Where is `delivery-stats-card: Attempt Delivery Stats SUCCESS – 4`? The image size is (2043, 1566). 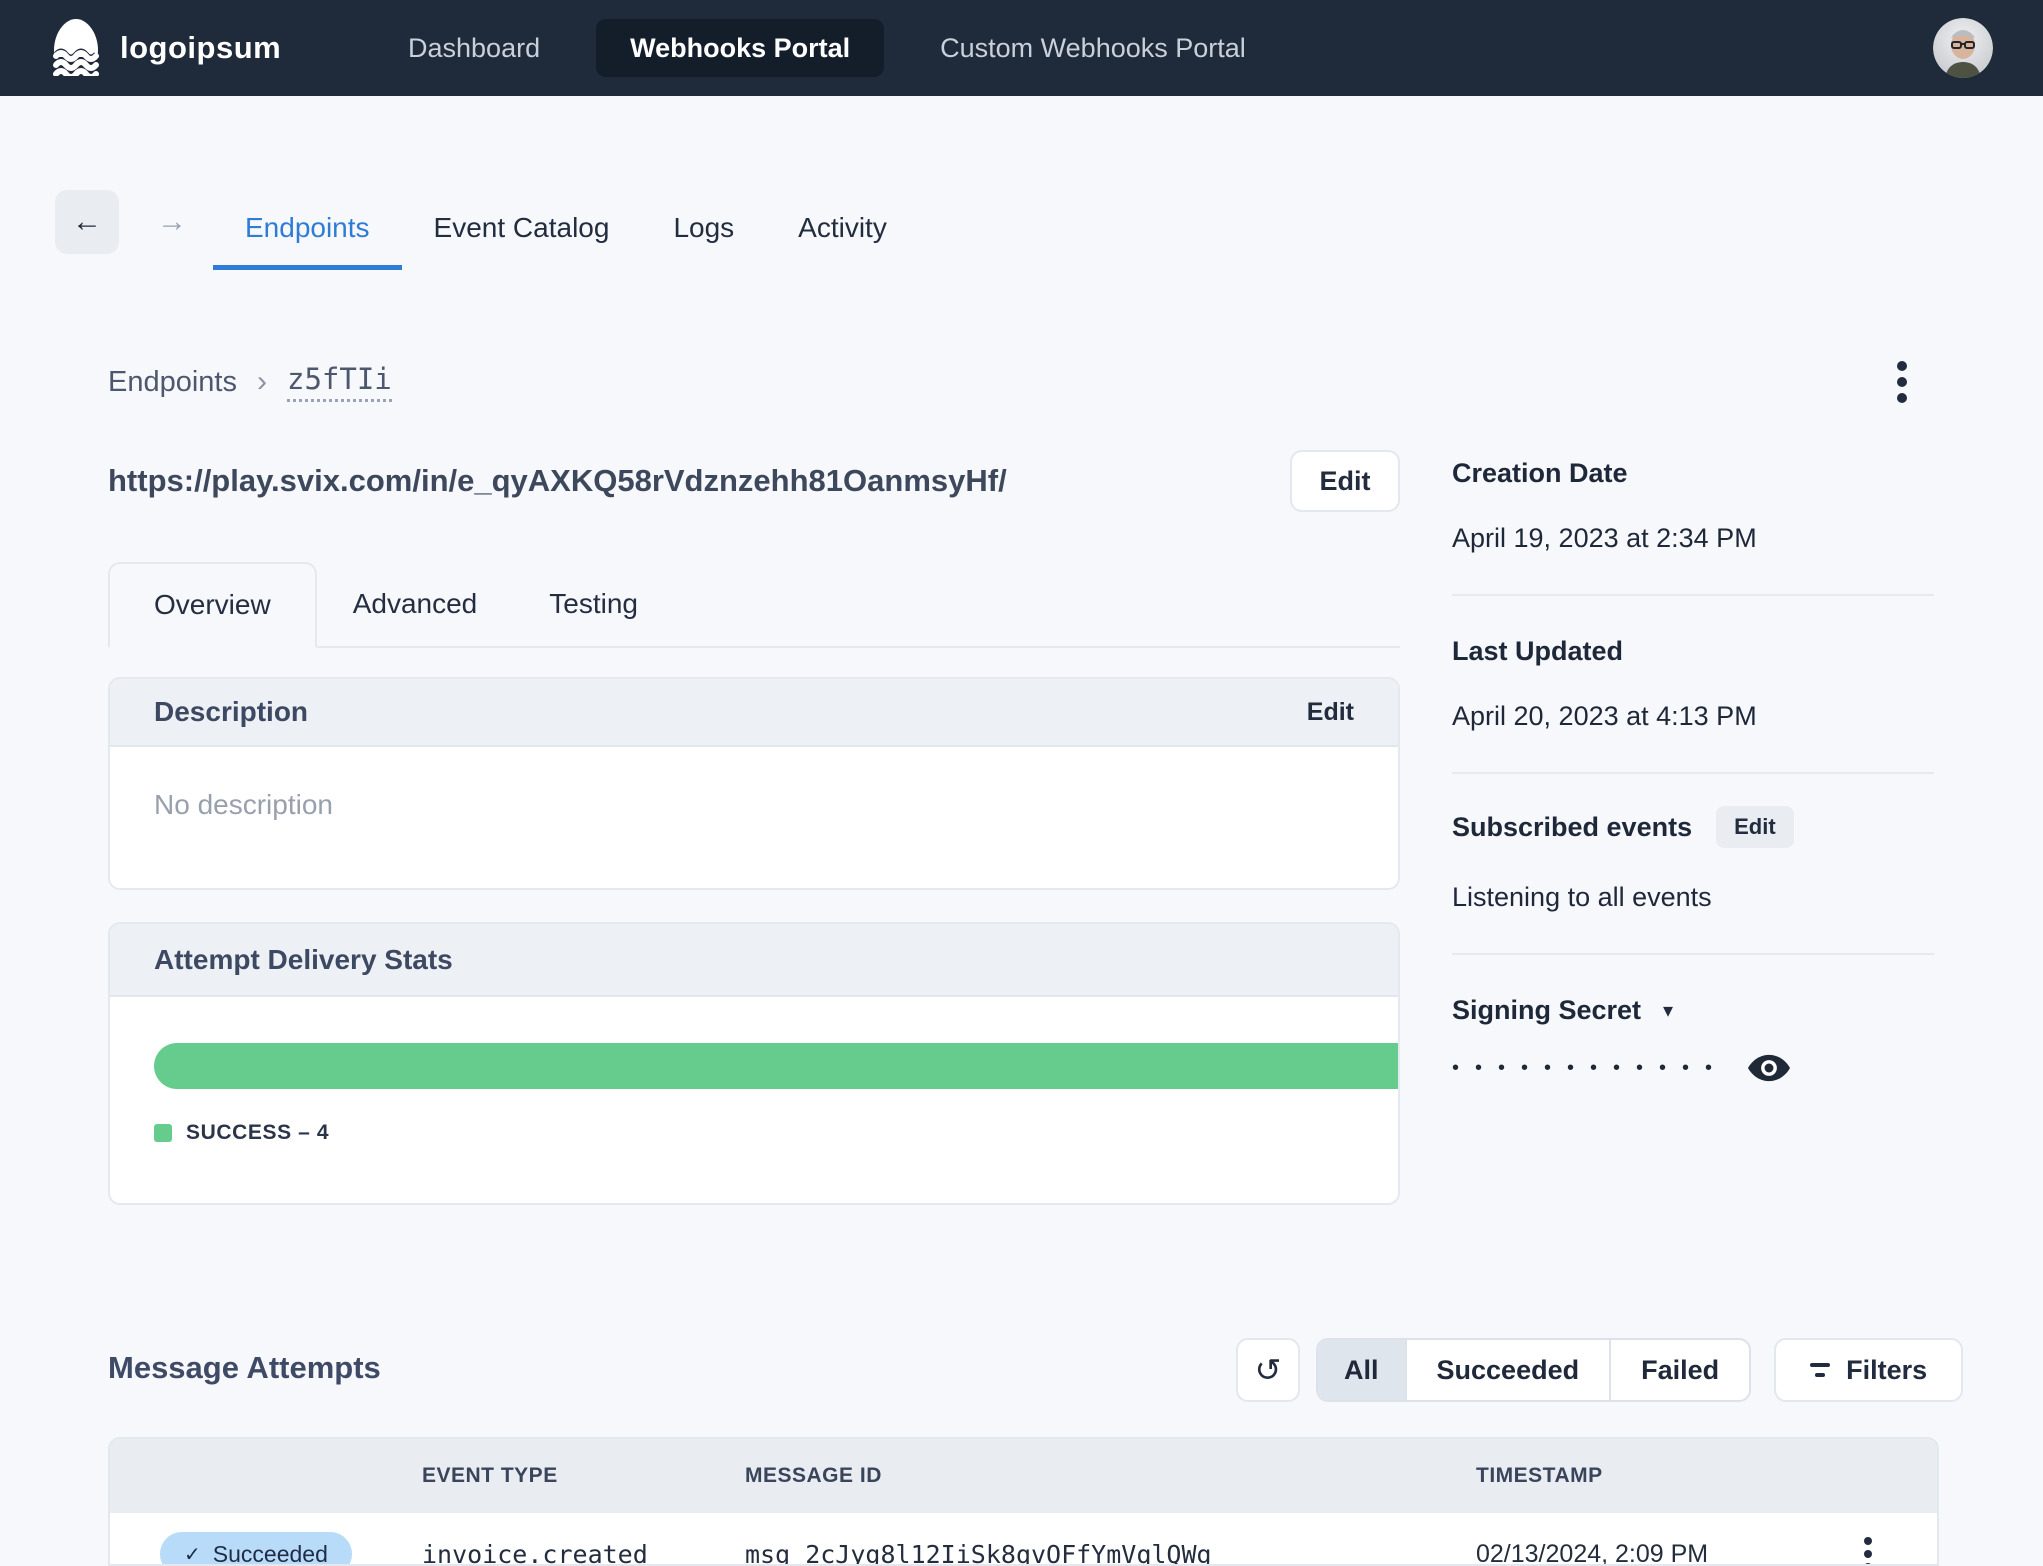 delivery-stats-card: Attempt Delivery Stats SUCCESS – 4 is located at coordinates (754, 1063).